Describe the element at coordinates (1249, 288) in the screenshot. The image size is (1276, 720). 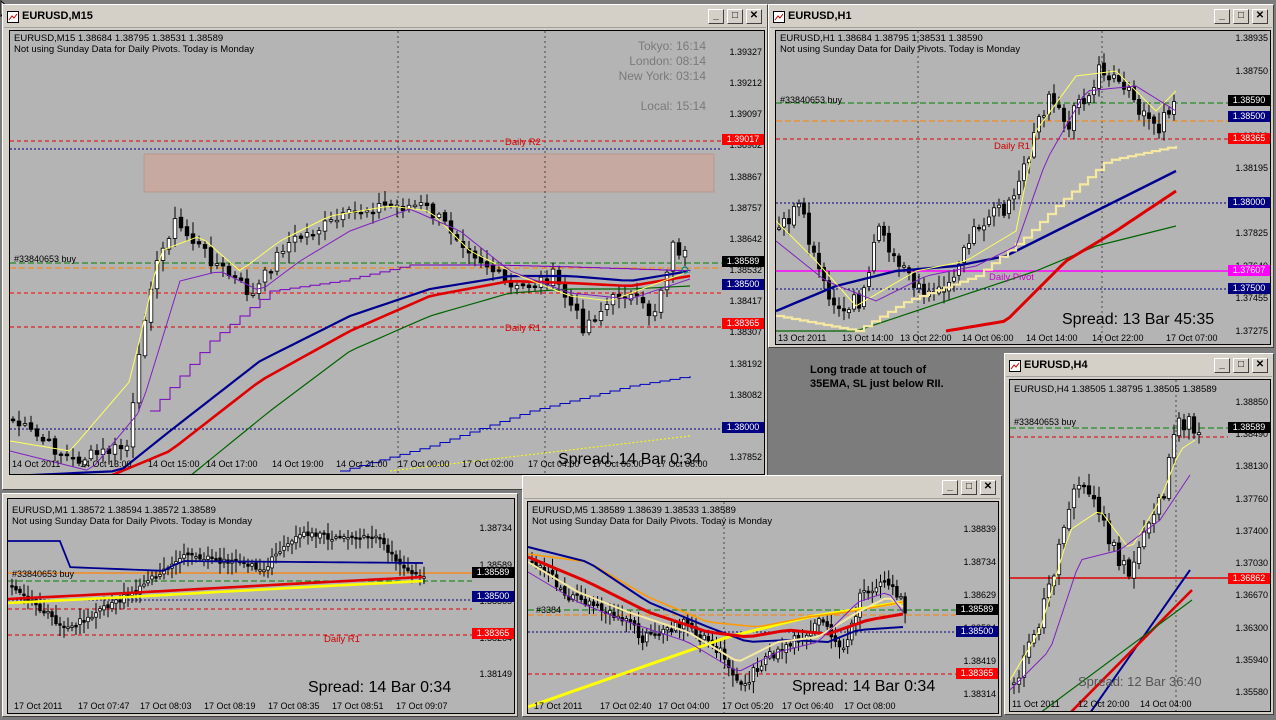
I see `price-level-tag: 1.37500` at that location.